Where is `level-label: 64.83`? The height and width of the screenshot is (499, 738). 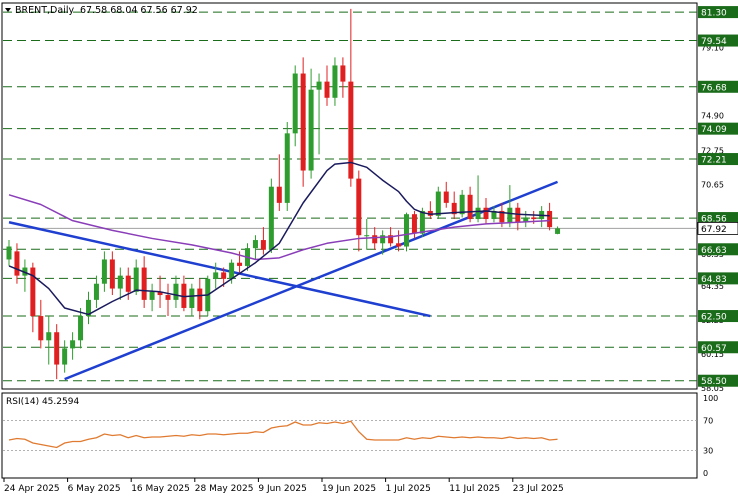 level-label: 64.83 is located at coordinates (714, 280).